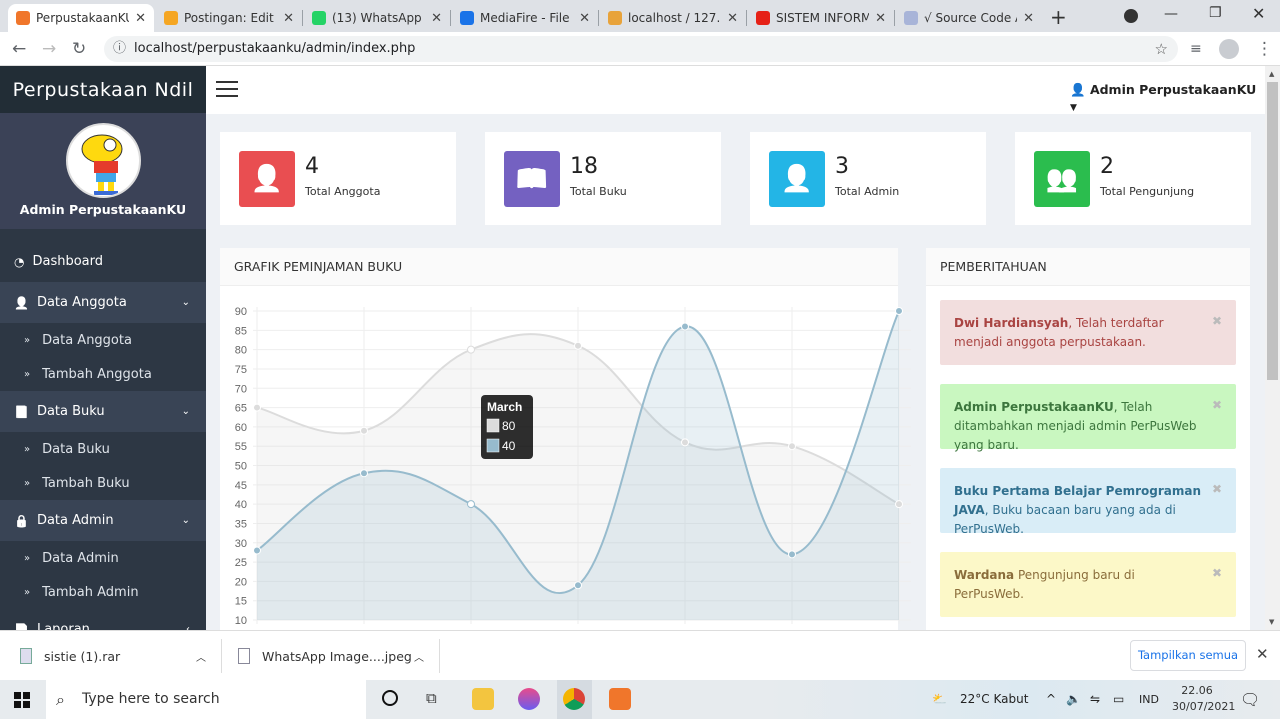  I want to click on show-all-downloads-button: Tampilkan semua, so click(1188, 655).